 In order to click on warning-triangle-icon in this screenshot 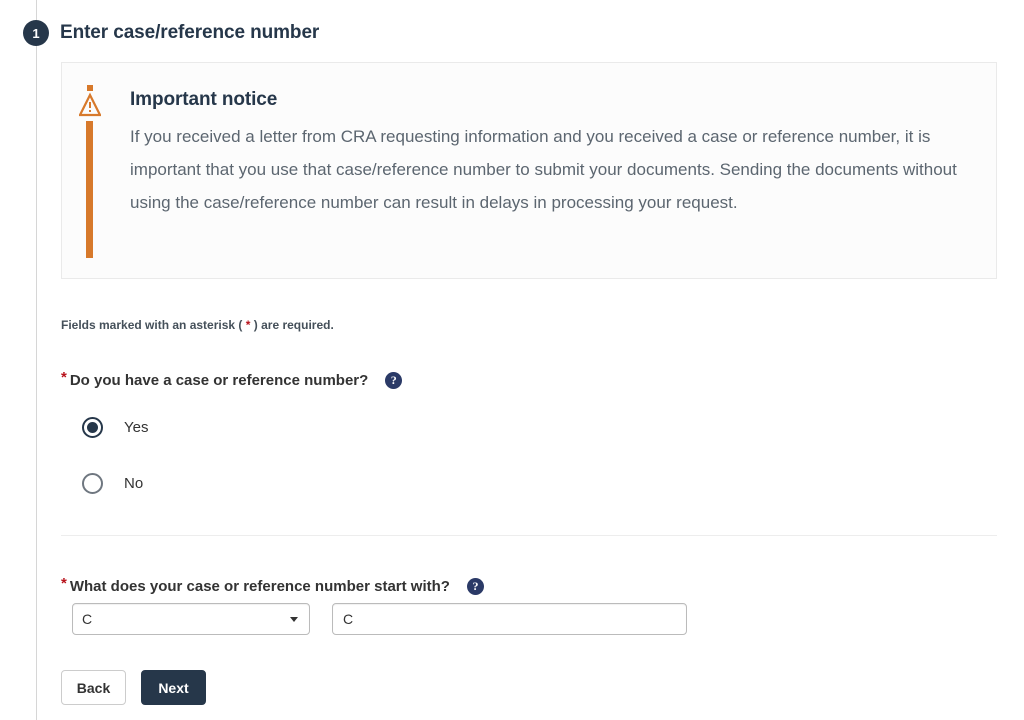, I will do `click(90, 102)`.